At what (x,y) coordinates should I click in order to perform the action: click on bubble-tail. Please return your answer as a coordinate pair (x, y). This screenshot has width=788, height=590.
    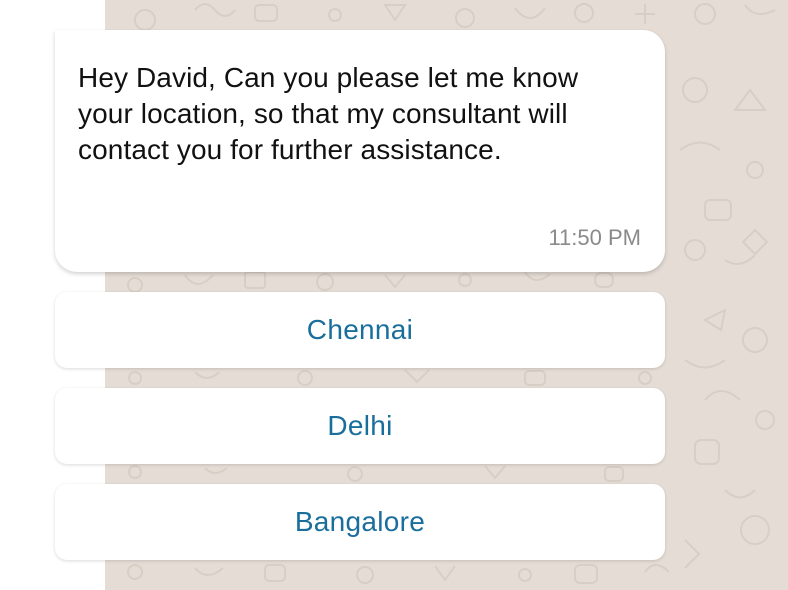
    Looking at the image, I should click on (46, 41).